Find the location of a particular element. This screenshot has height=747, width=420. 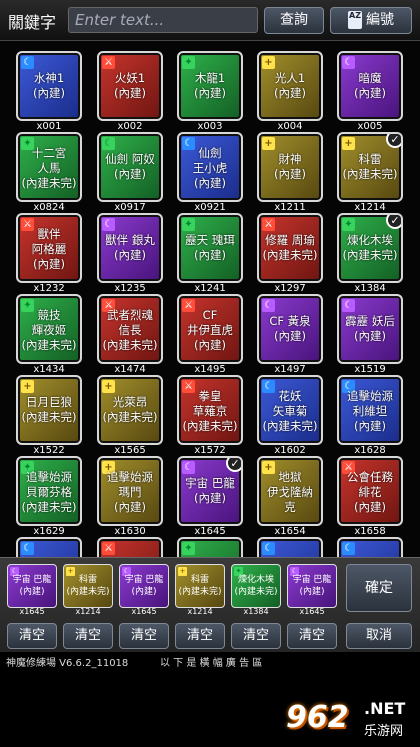

character-card: ☾ 仙劍 阿奴 (內建) is located at coordinates (130, 167).